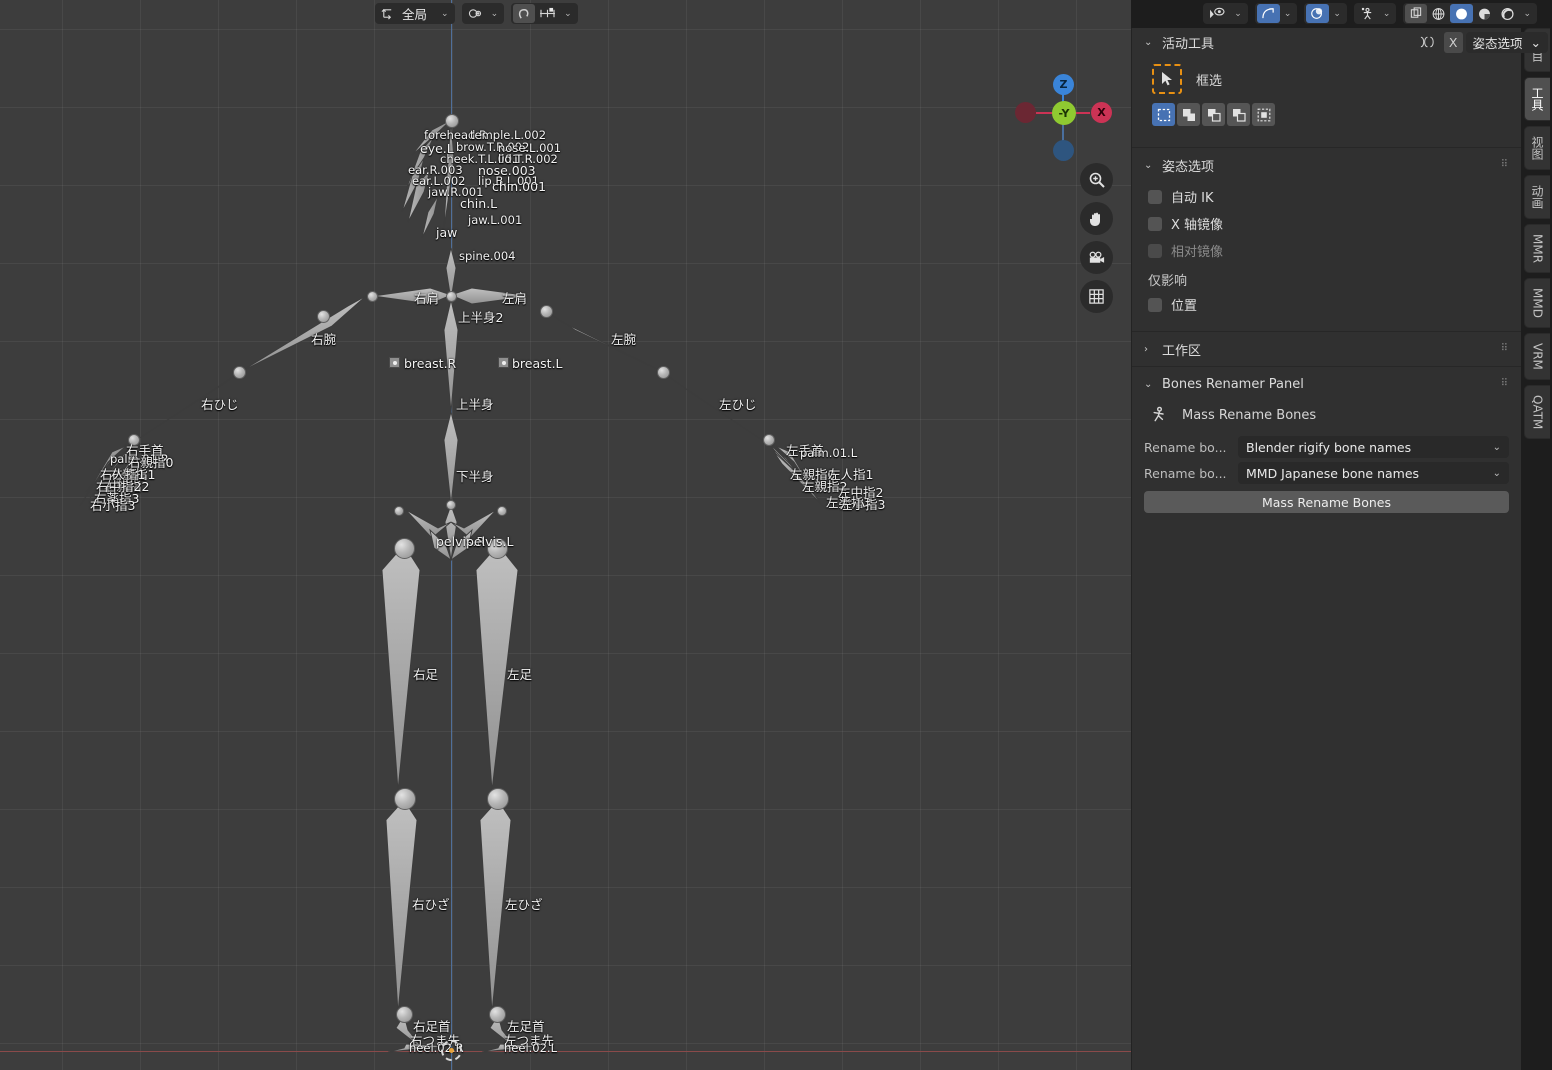  What do you see at coordinates (1326, 253) in the screenshot?
I see `panel-pose-options-body: 自动 IK X 轴镜像 相对镜像 仅影响 位置` at bounding box center [1326, 253].